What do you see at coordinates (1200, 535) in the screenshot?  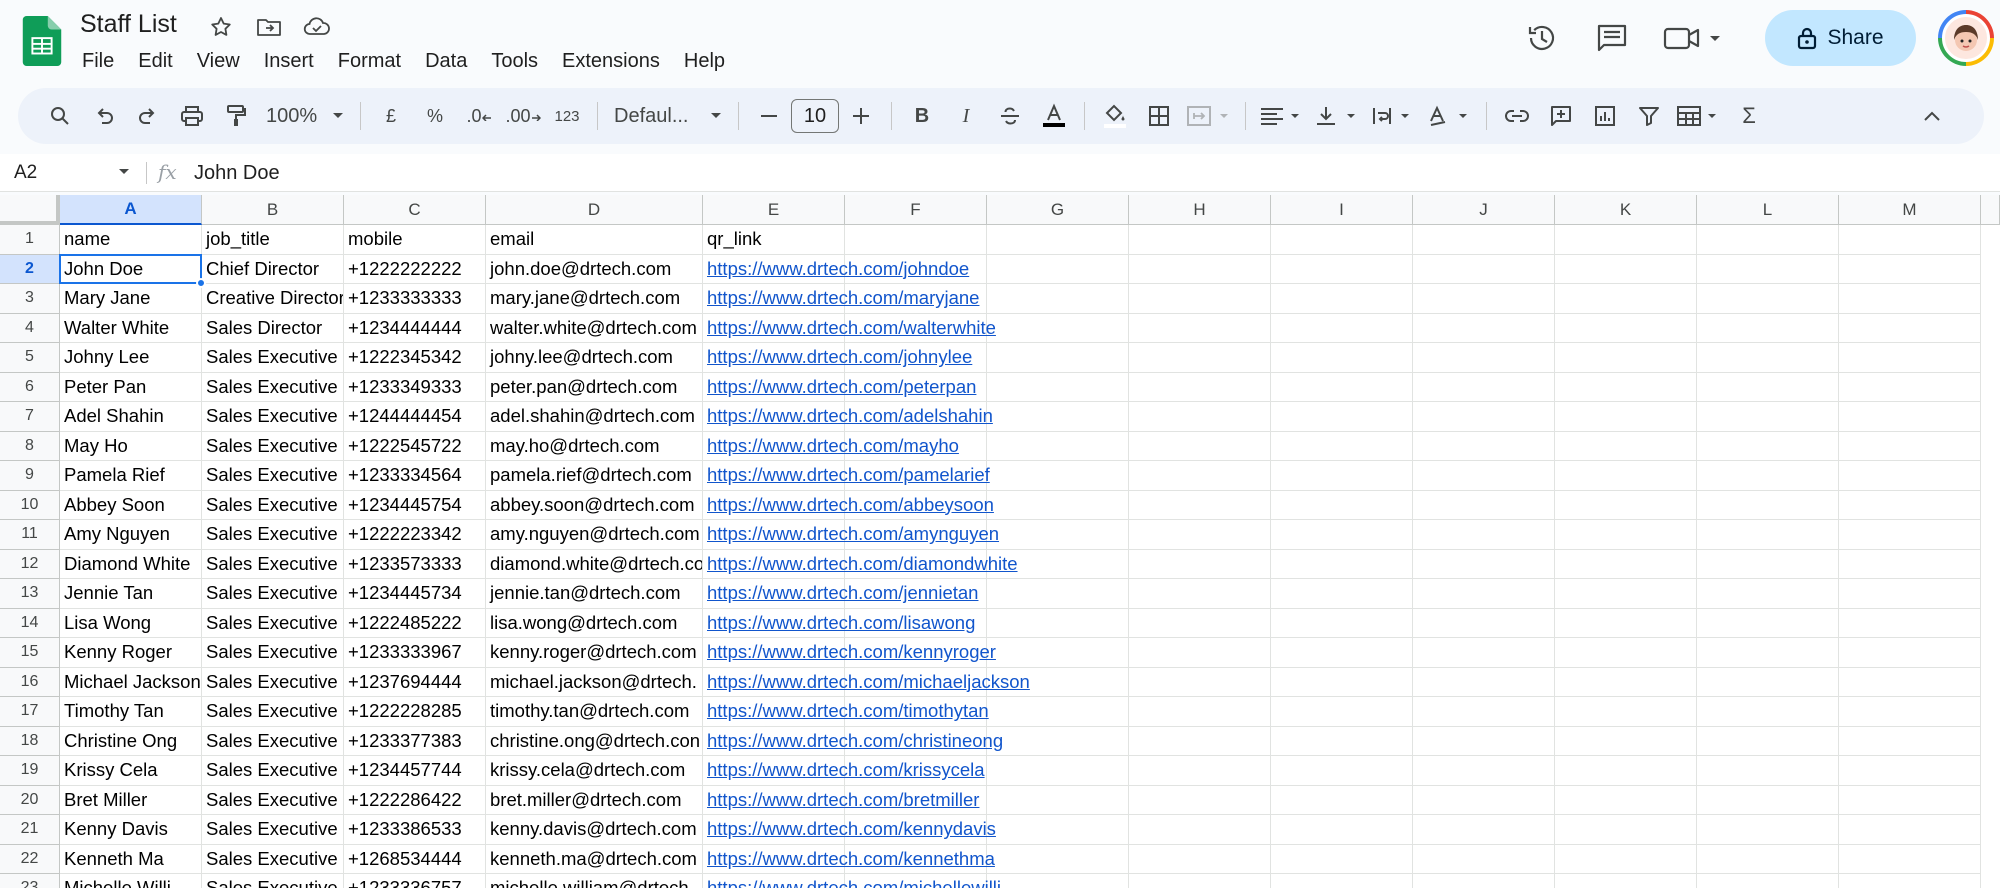 I see `cell-h11` at bounding box center [1200, 535].